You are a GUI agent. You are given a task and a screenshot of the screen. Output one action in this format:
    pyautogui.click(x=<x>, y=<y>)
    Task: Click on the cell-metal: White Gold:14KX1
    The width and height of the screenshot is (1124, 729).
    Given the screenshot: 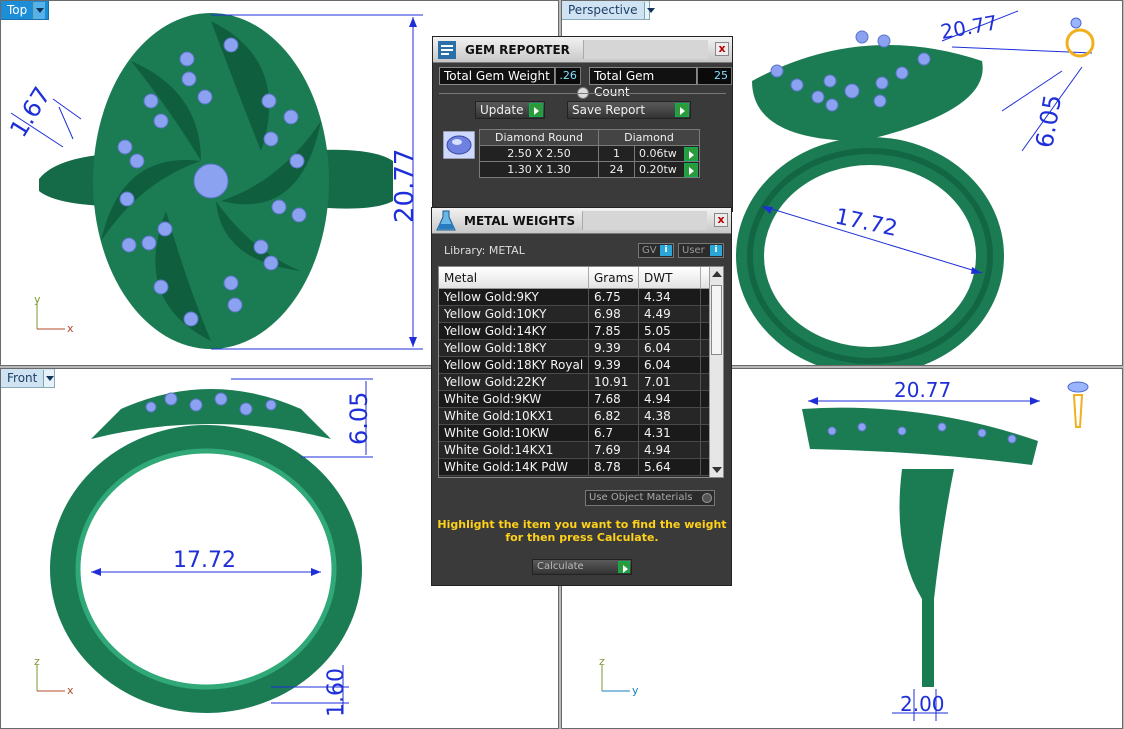 What is the action you would take?
    pyautogui.click(x=514, y=450)
    